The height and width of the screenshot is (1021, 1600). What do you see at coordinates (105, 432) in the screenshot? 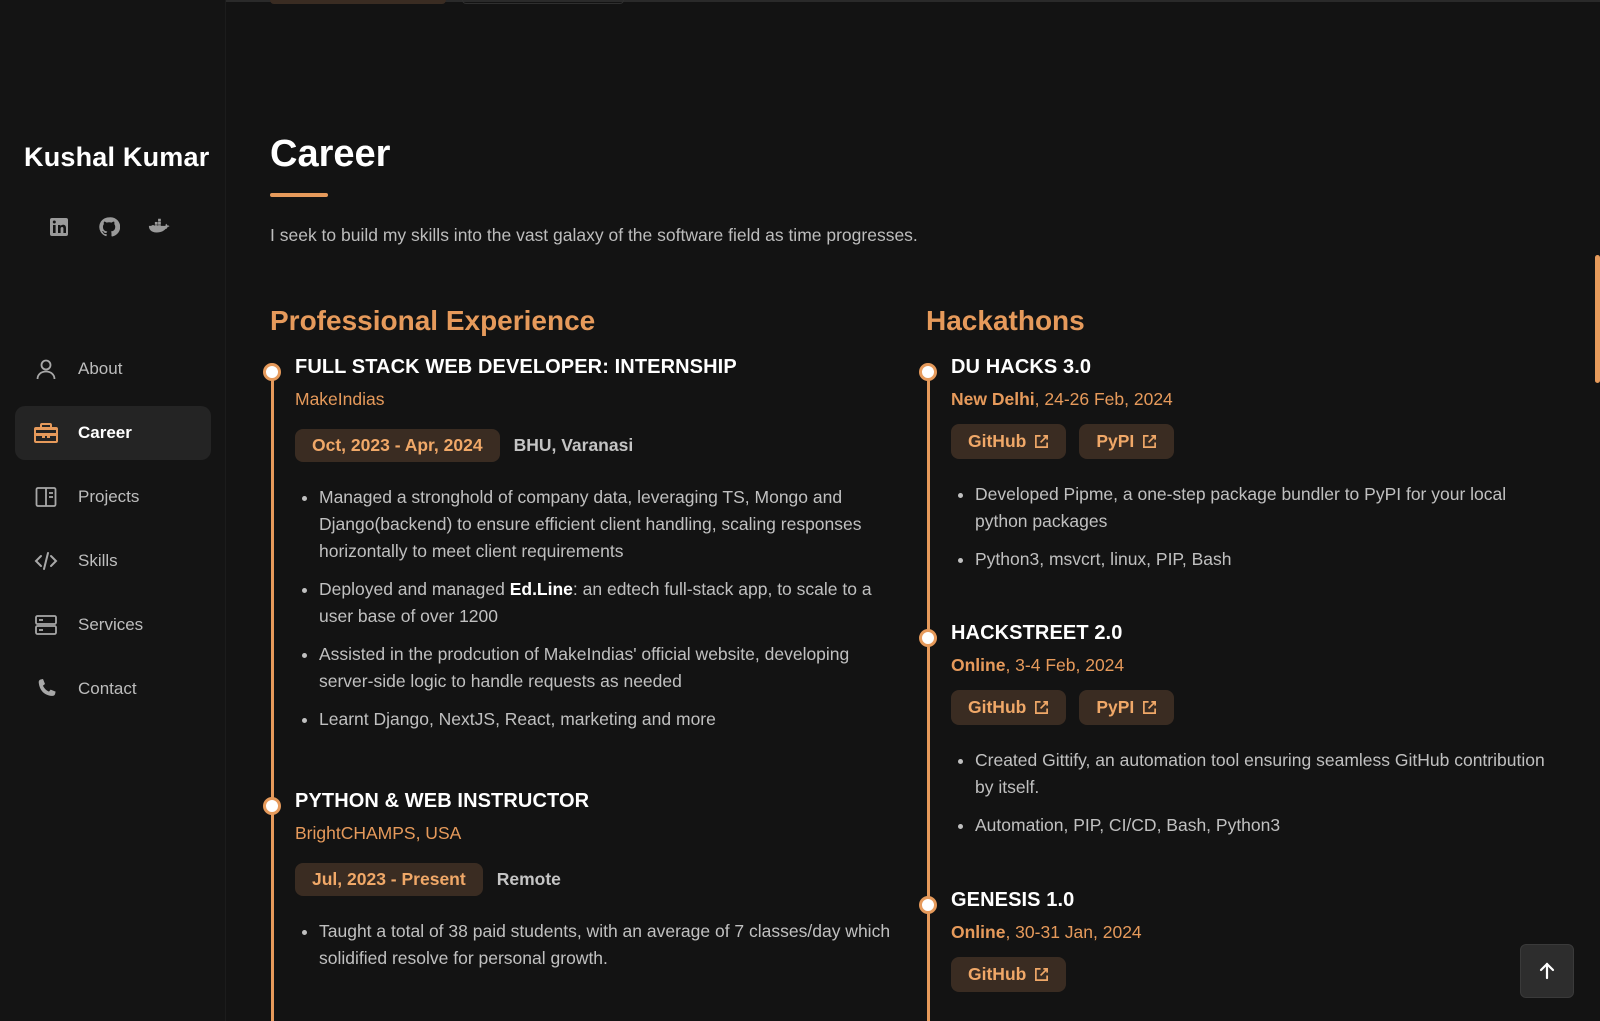
I see `sidebar-item-label: Career` at bounding box center [105, 432].